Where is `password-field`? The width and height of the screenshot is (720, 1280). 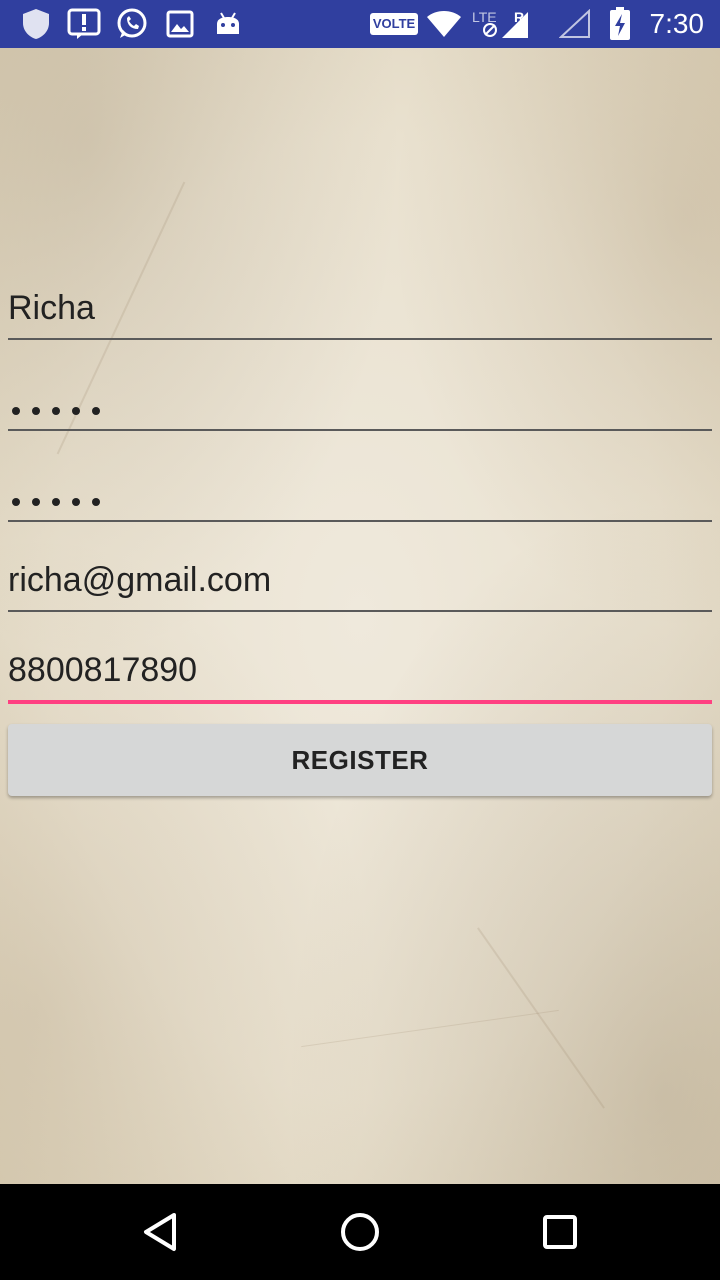 password-field is located at coordinates (360, 400).